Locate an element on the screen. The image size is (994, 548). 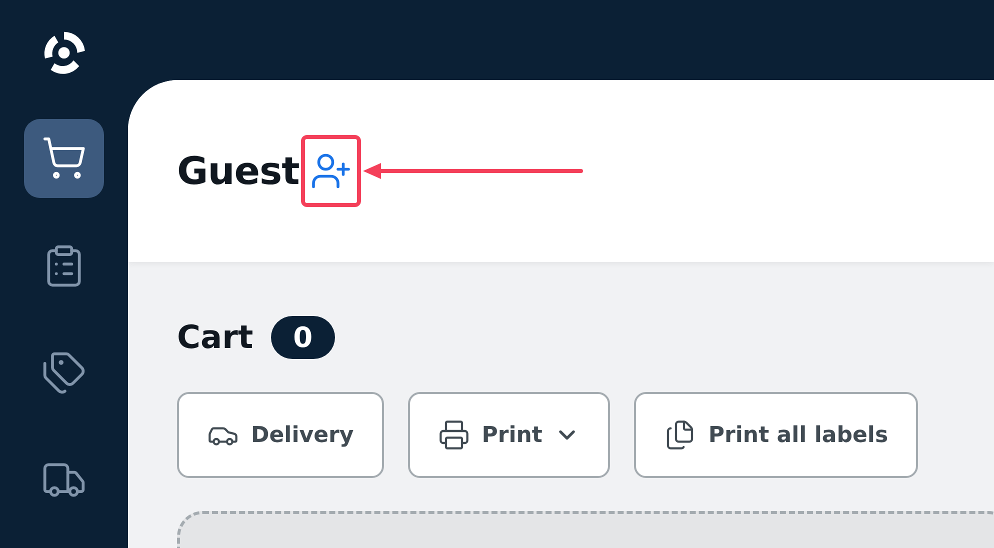
action-button: Print is located at coordinates (509, 435).